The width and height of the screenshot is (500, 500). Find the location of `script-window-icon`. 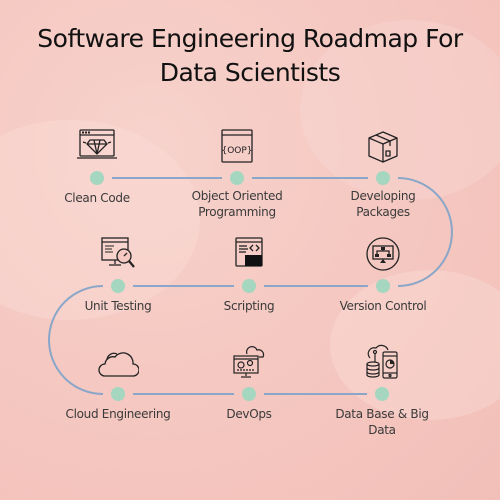

script-window-icon is located at coordinates (249, 252).